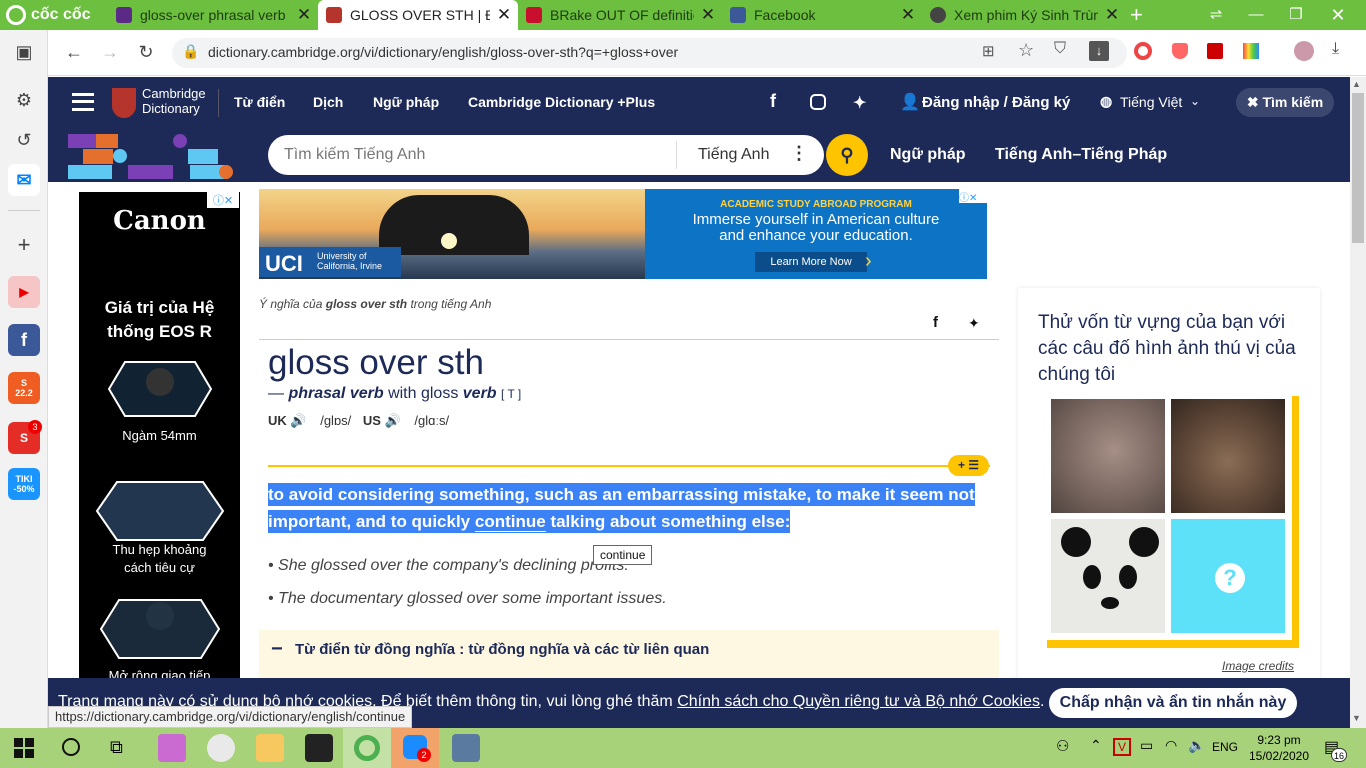 This screenshot has height=768, width=1366. I want to click on search-language-select: Tiếng Anh, so click(733, 155).